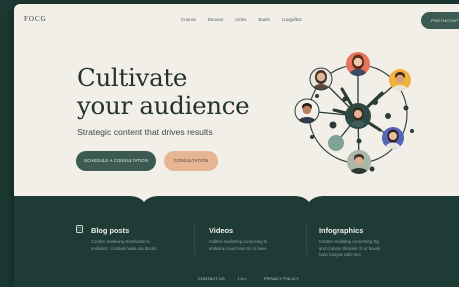 The height and width of the screenshot is (287, 459). What do you see at coordinates (242, 278) in the screenshot?
I see `social-links: f in t` at bounding box center [242, 278].